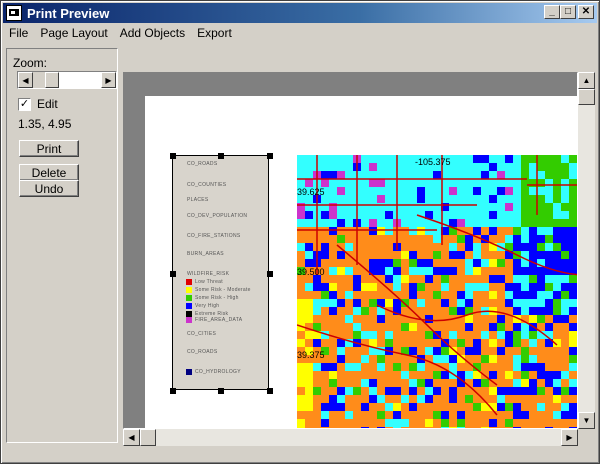 This screenshot has height=464, width=600. What do you see at coordinates (311, 192) in the screenshot?
I see `map-coord-label: 39.625` at bounding box center [311, 192].